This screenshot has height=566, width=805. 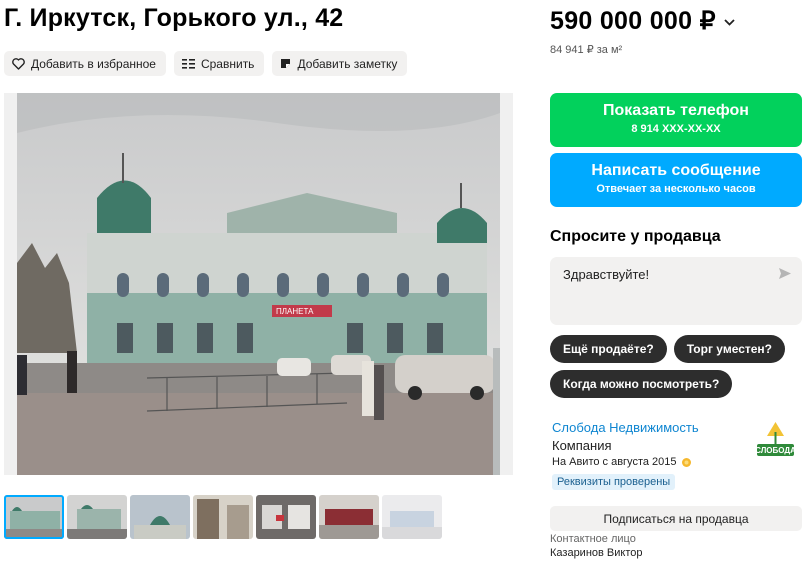 I want to click on seller-name-link: Слобода Недвижимость, so click(x=625, y=427).